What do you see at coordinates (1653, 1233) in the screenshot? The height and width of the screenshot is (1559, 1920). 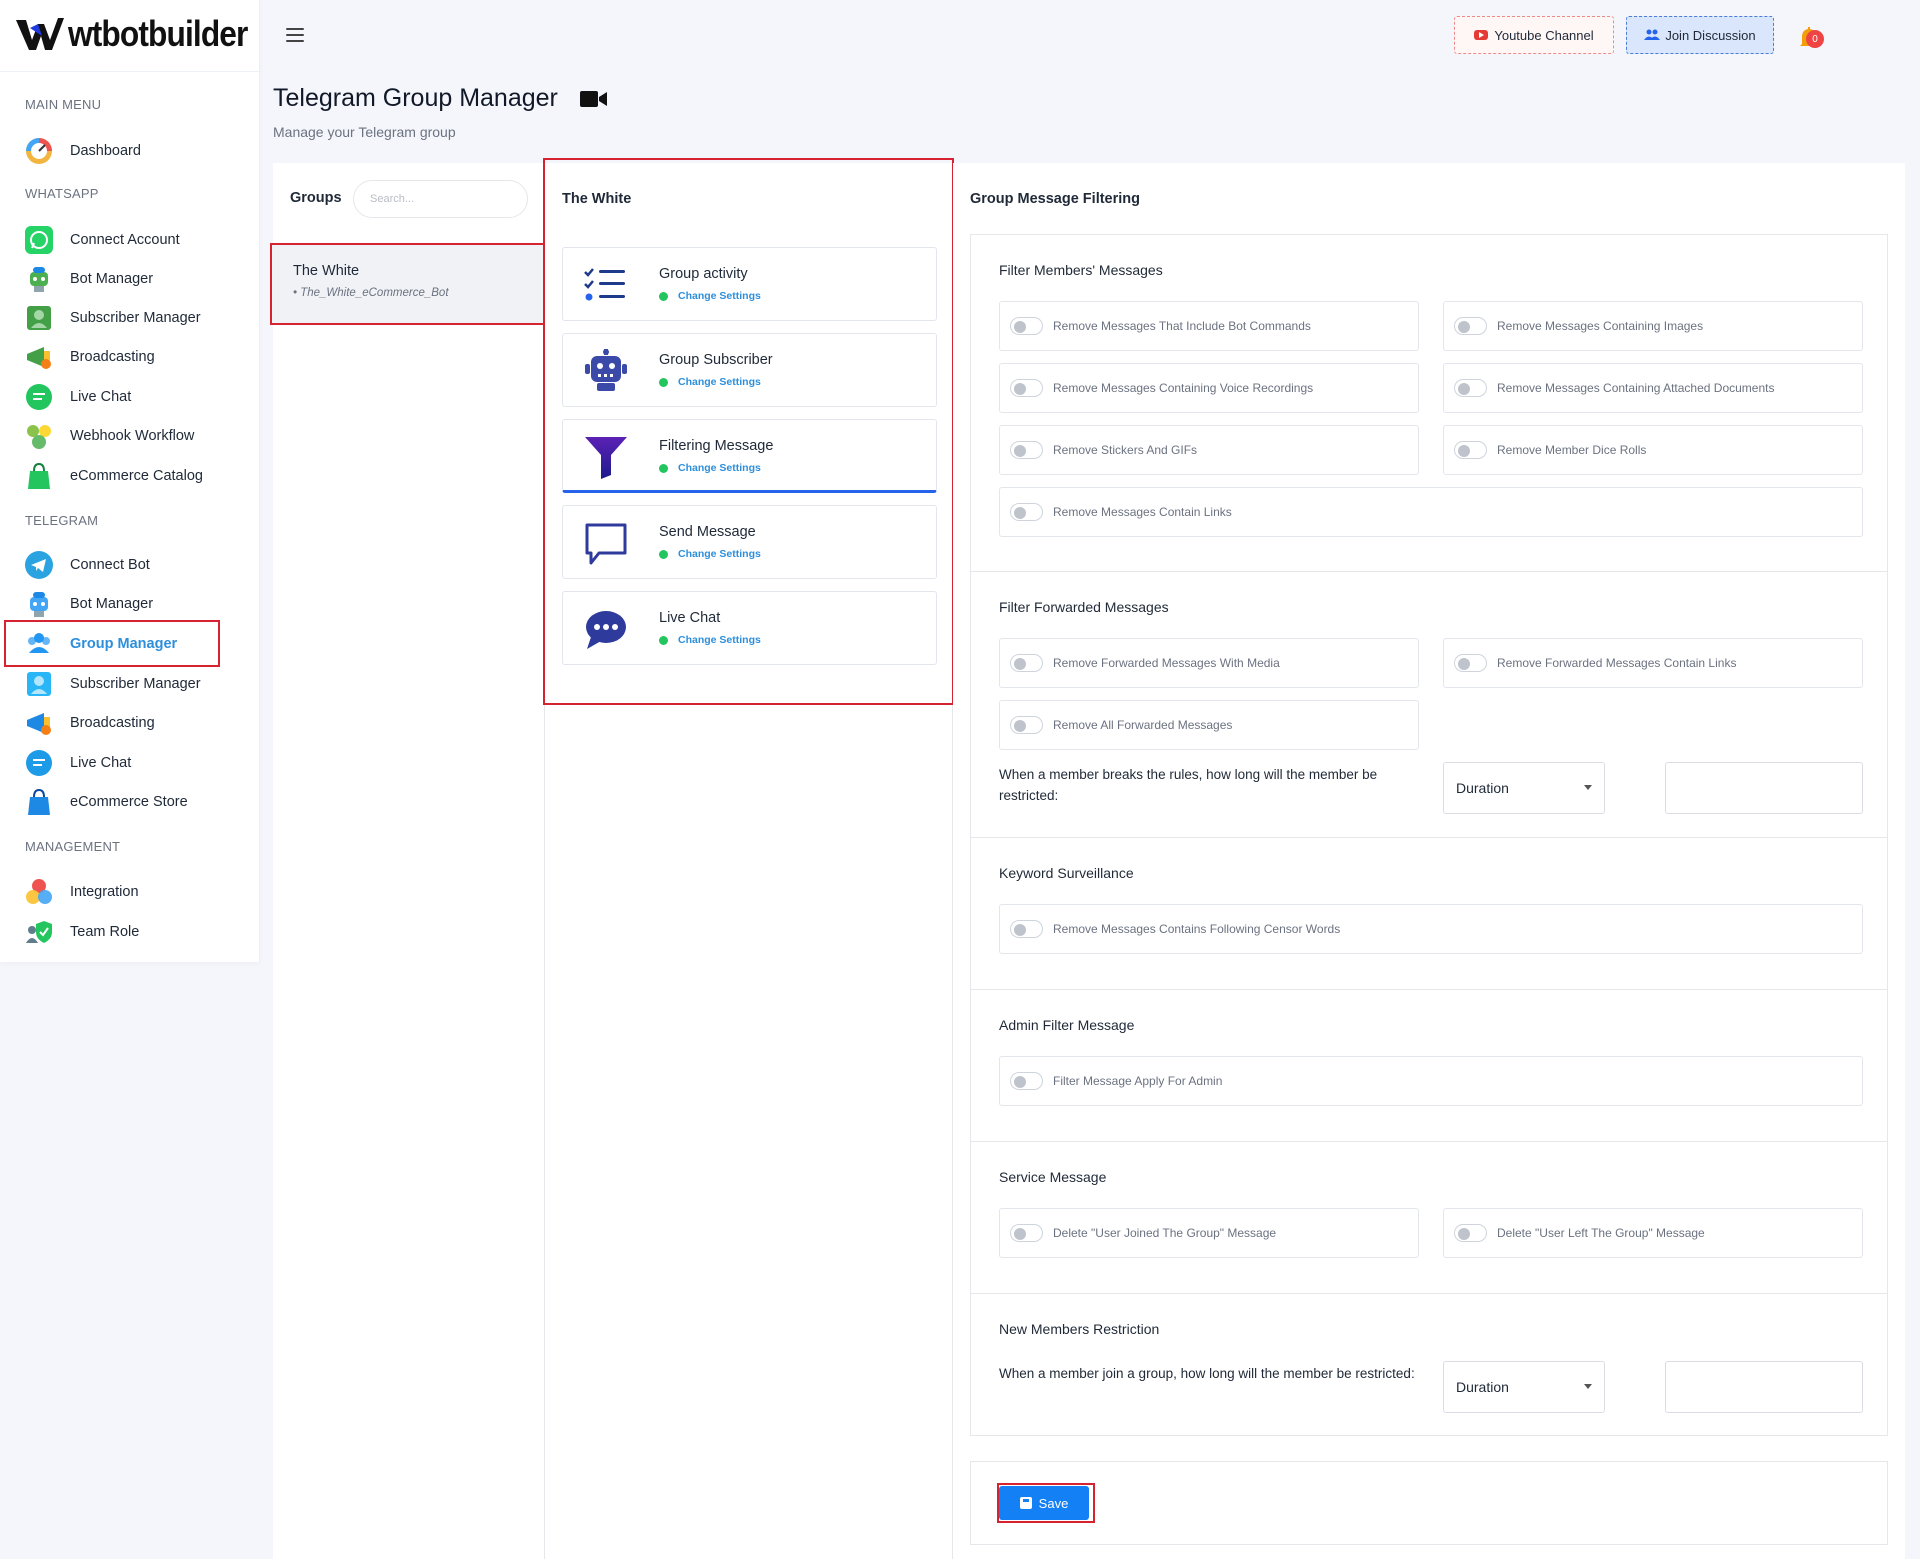 I see `toggle-row-user-left: Delete "User Left The Group" Message` at bounding box center [1653, 1233].